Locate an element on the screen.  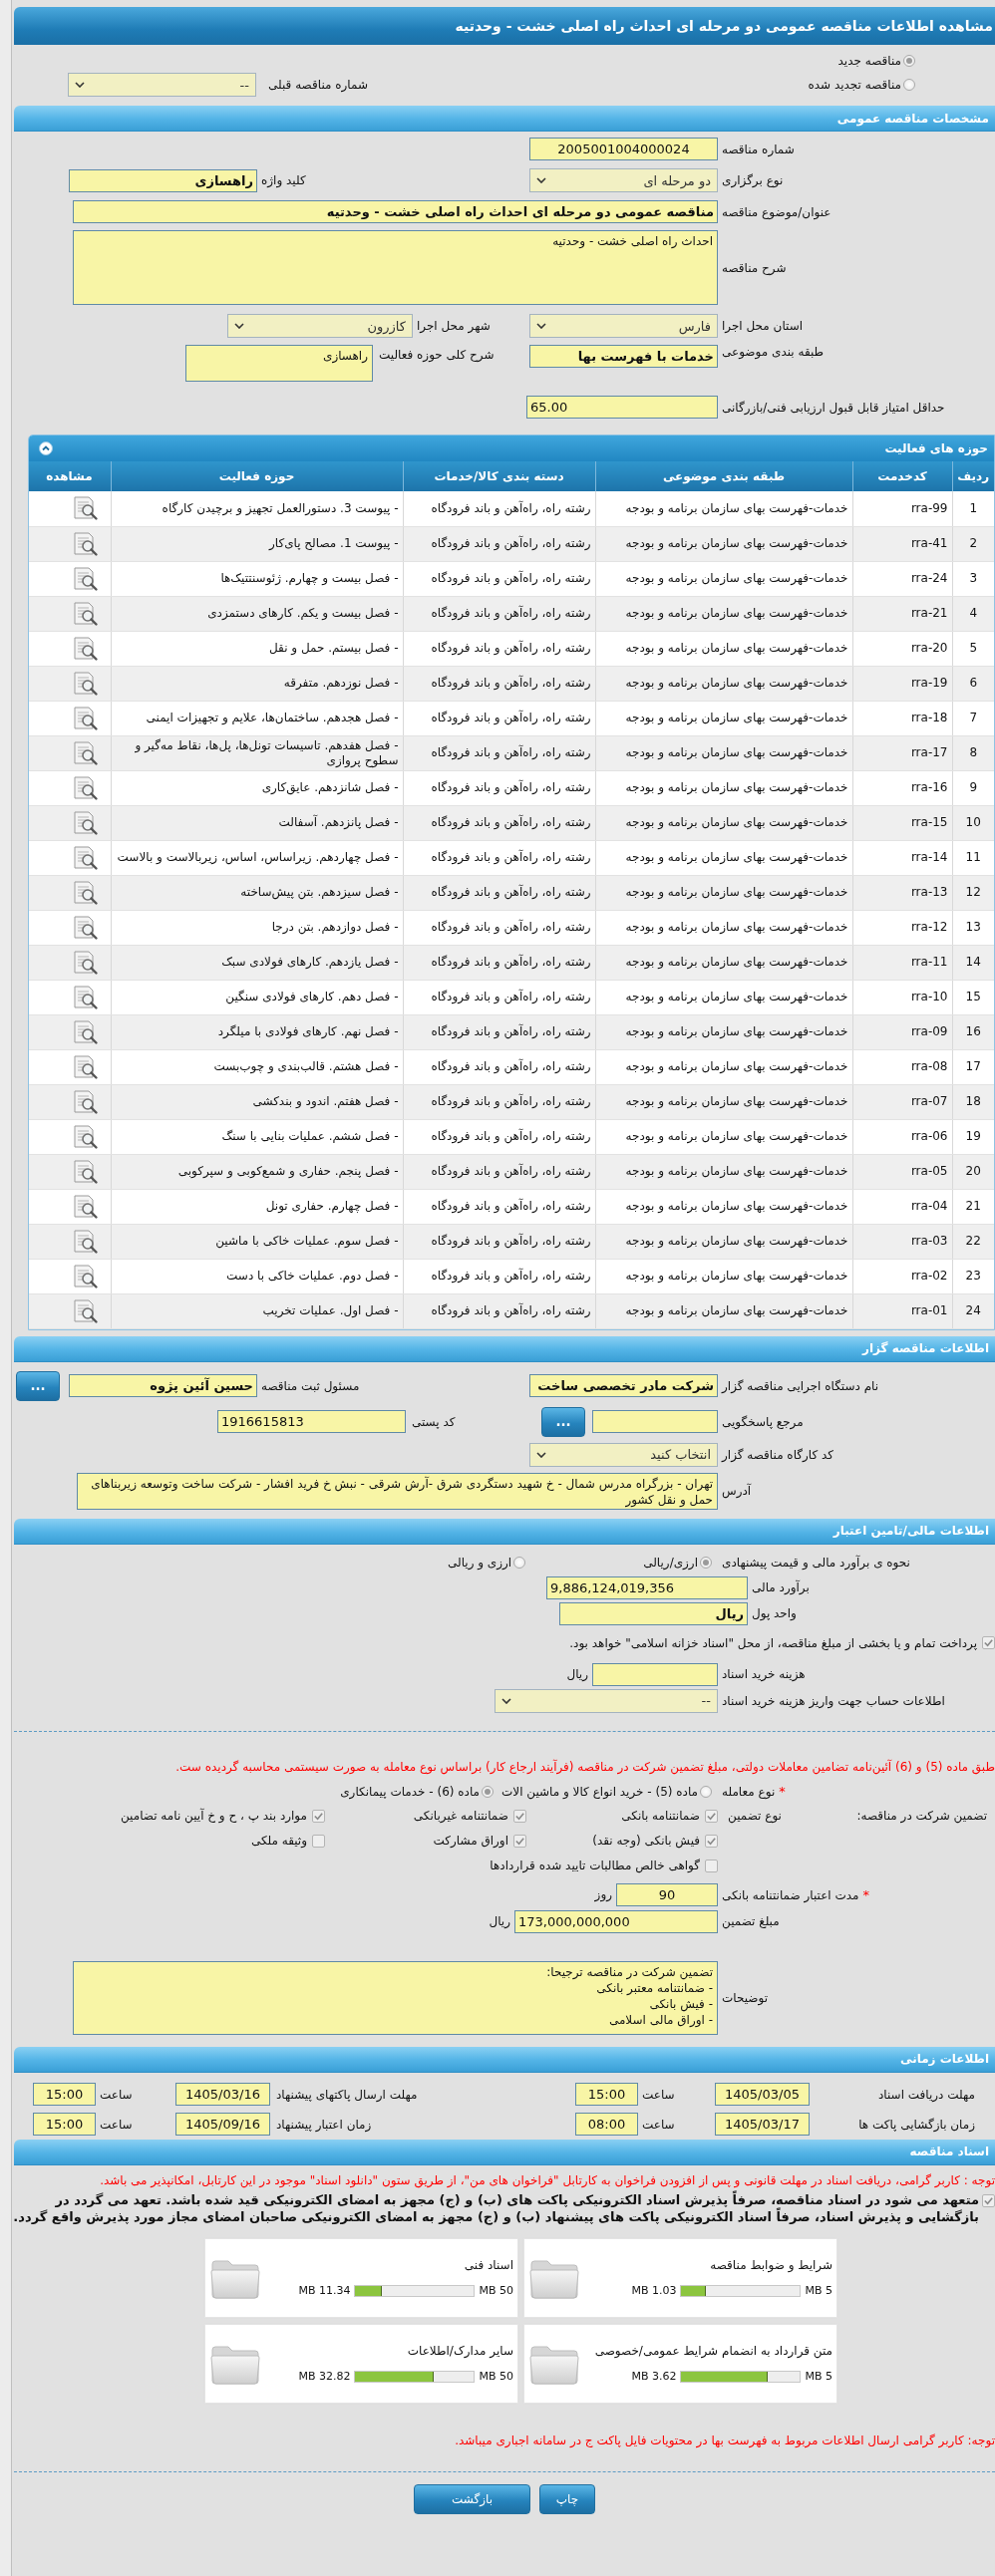
table-cell: rra-19 is located at coordinates (902, 683).